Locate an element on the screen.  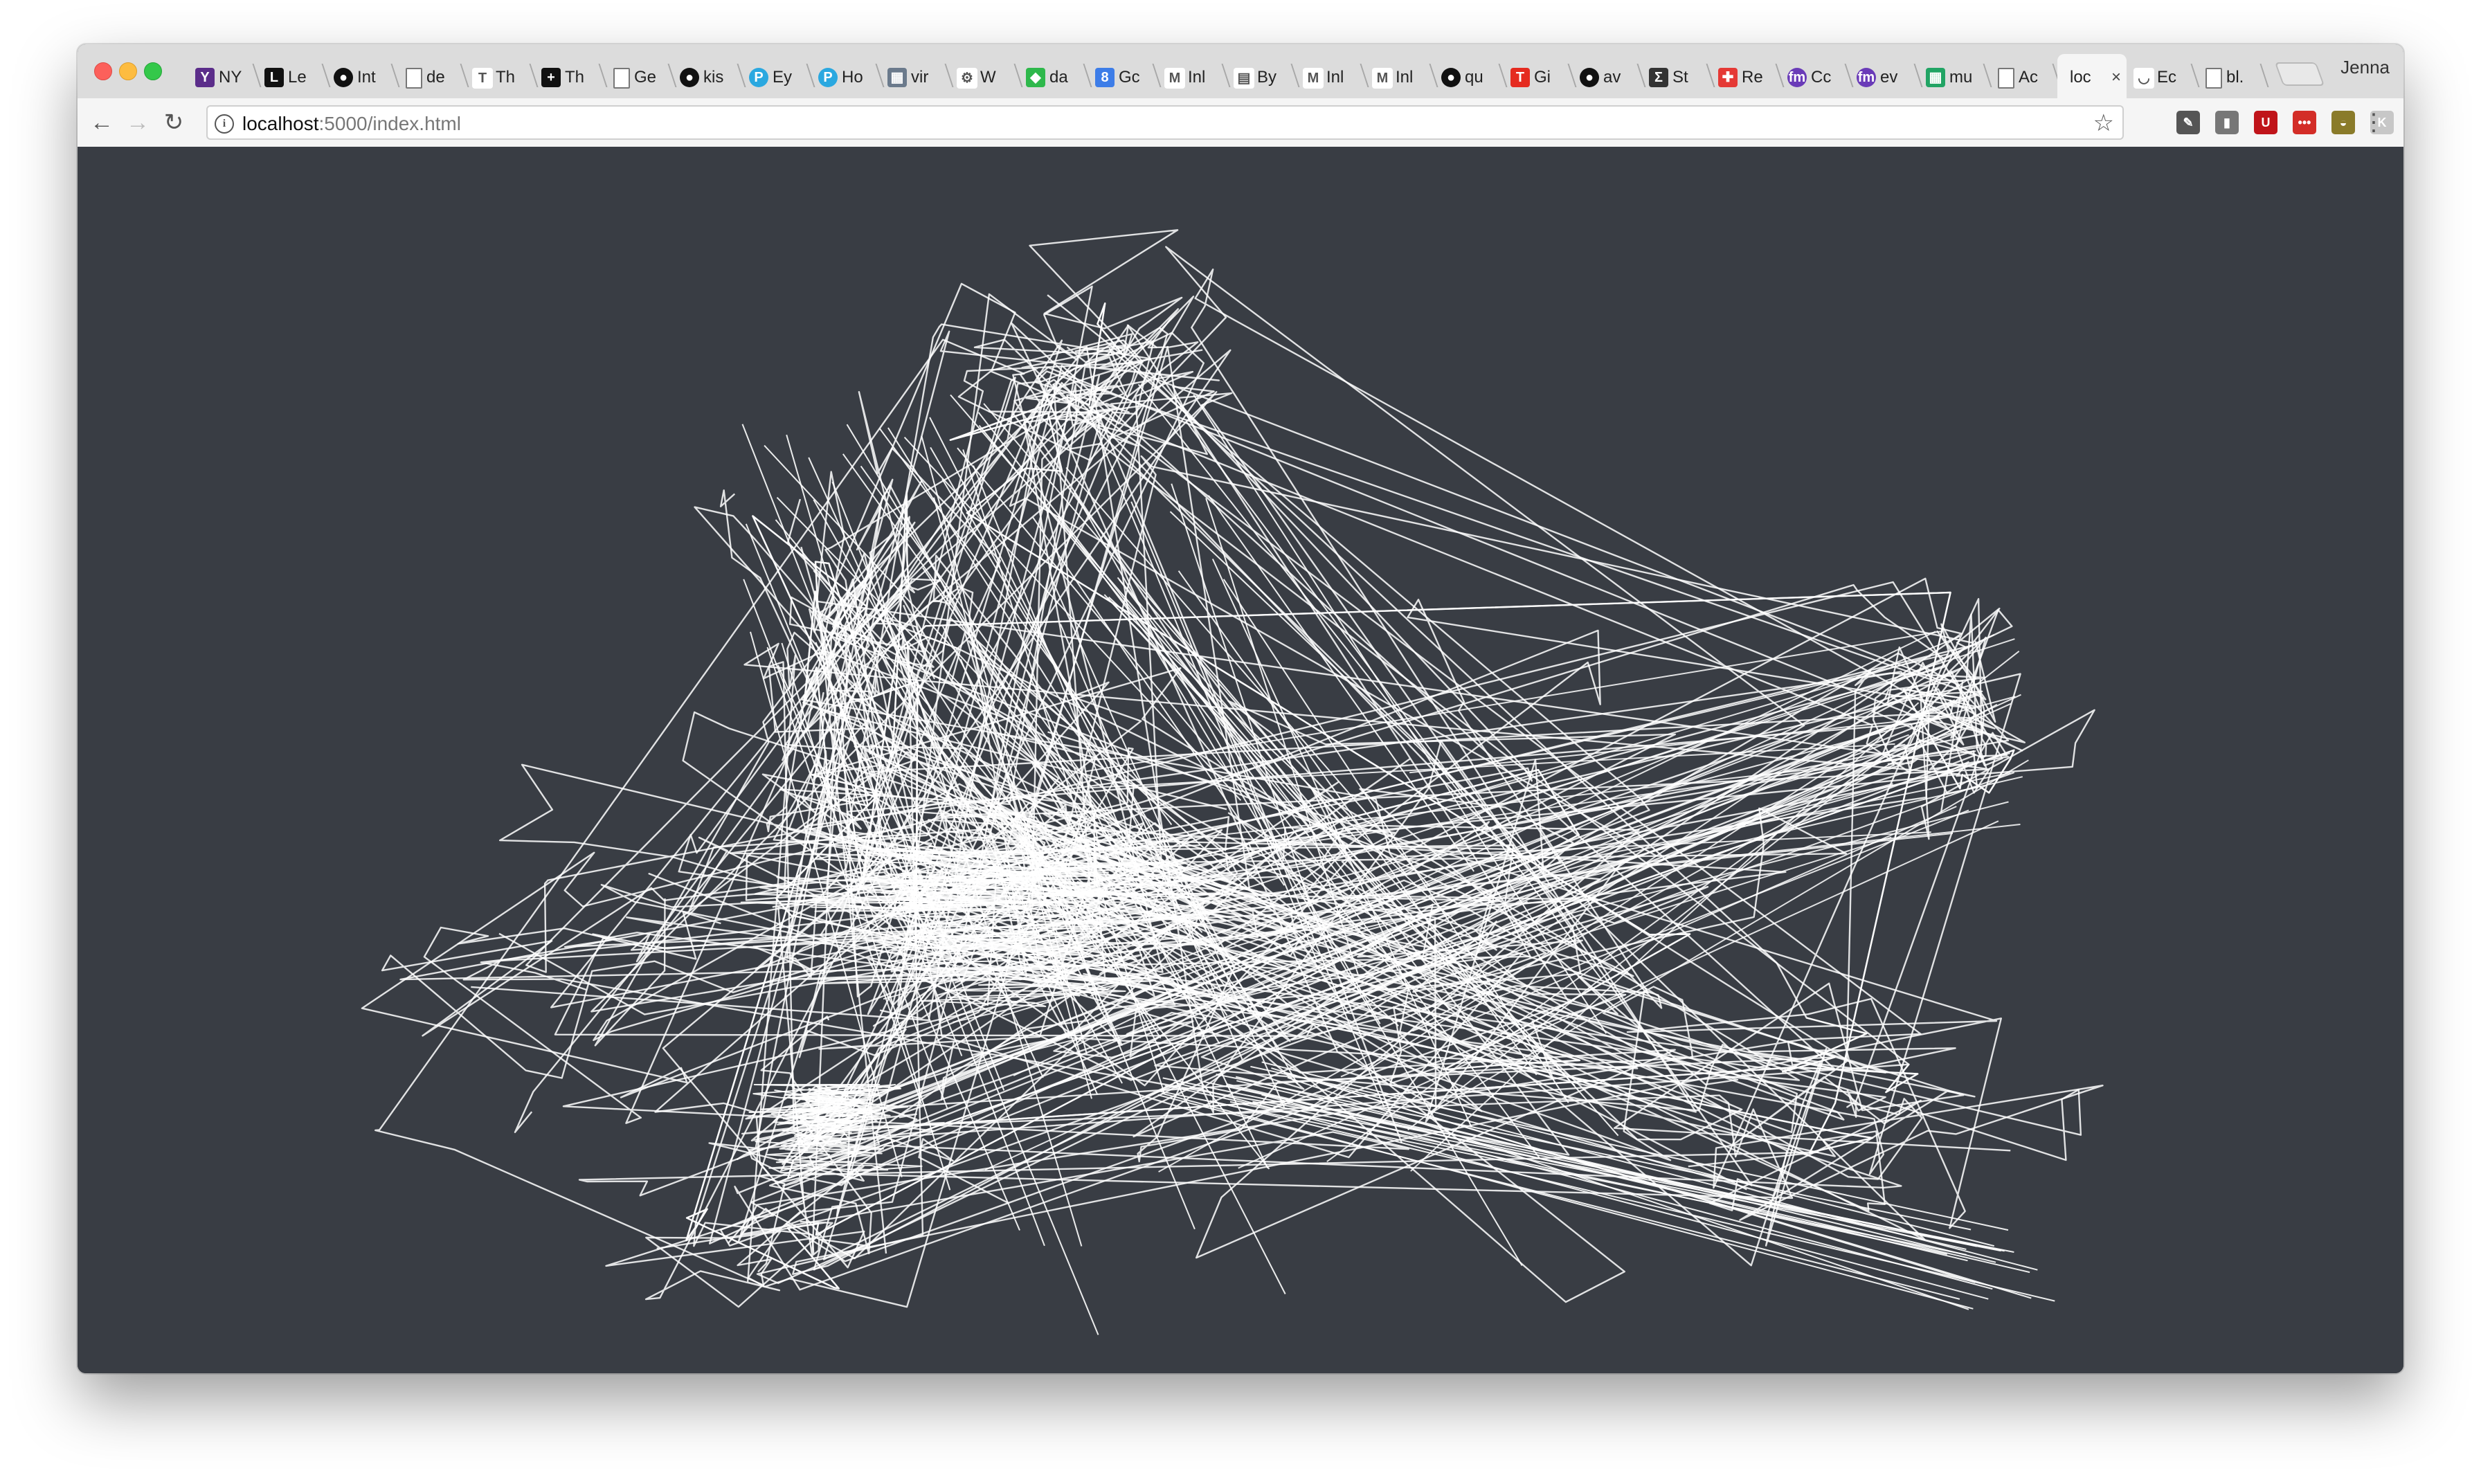
new-tab-button is located at coordinates (2299, 74).